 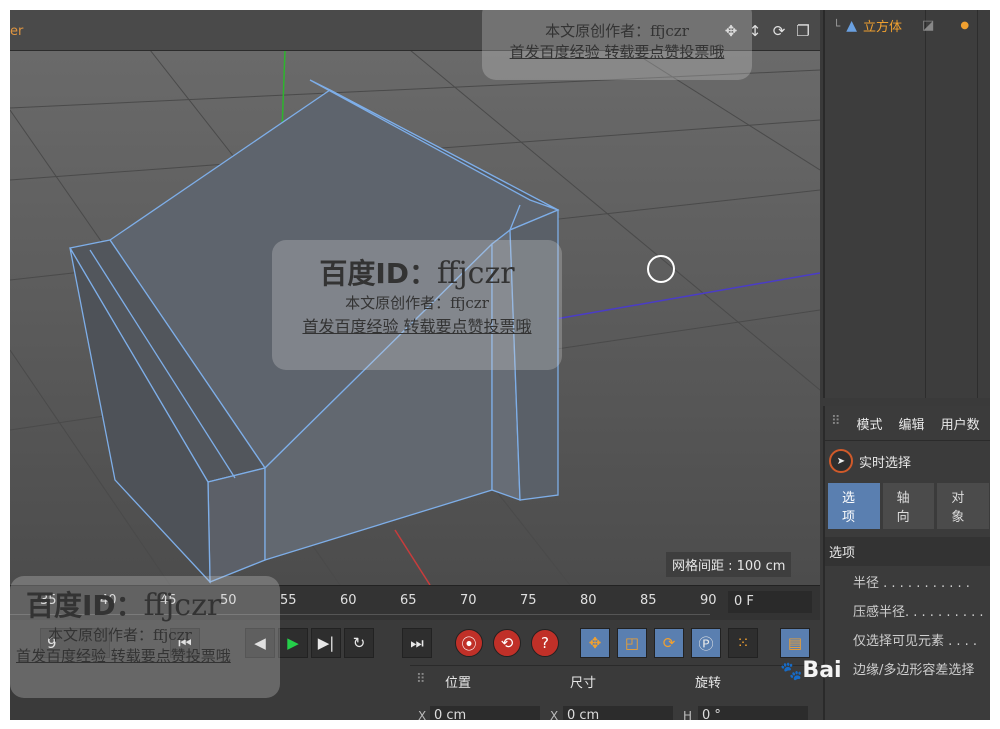 I want to click on section-header-options: 选项, so click(x=907, y=551).